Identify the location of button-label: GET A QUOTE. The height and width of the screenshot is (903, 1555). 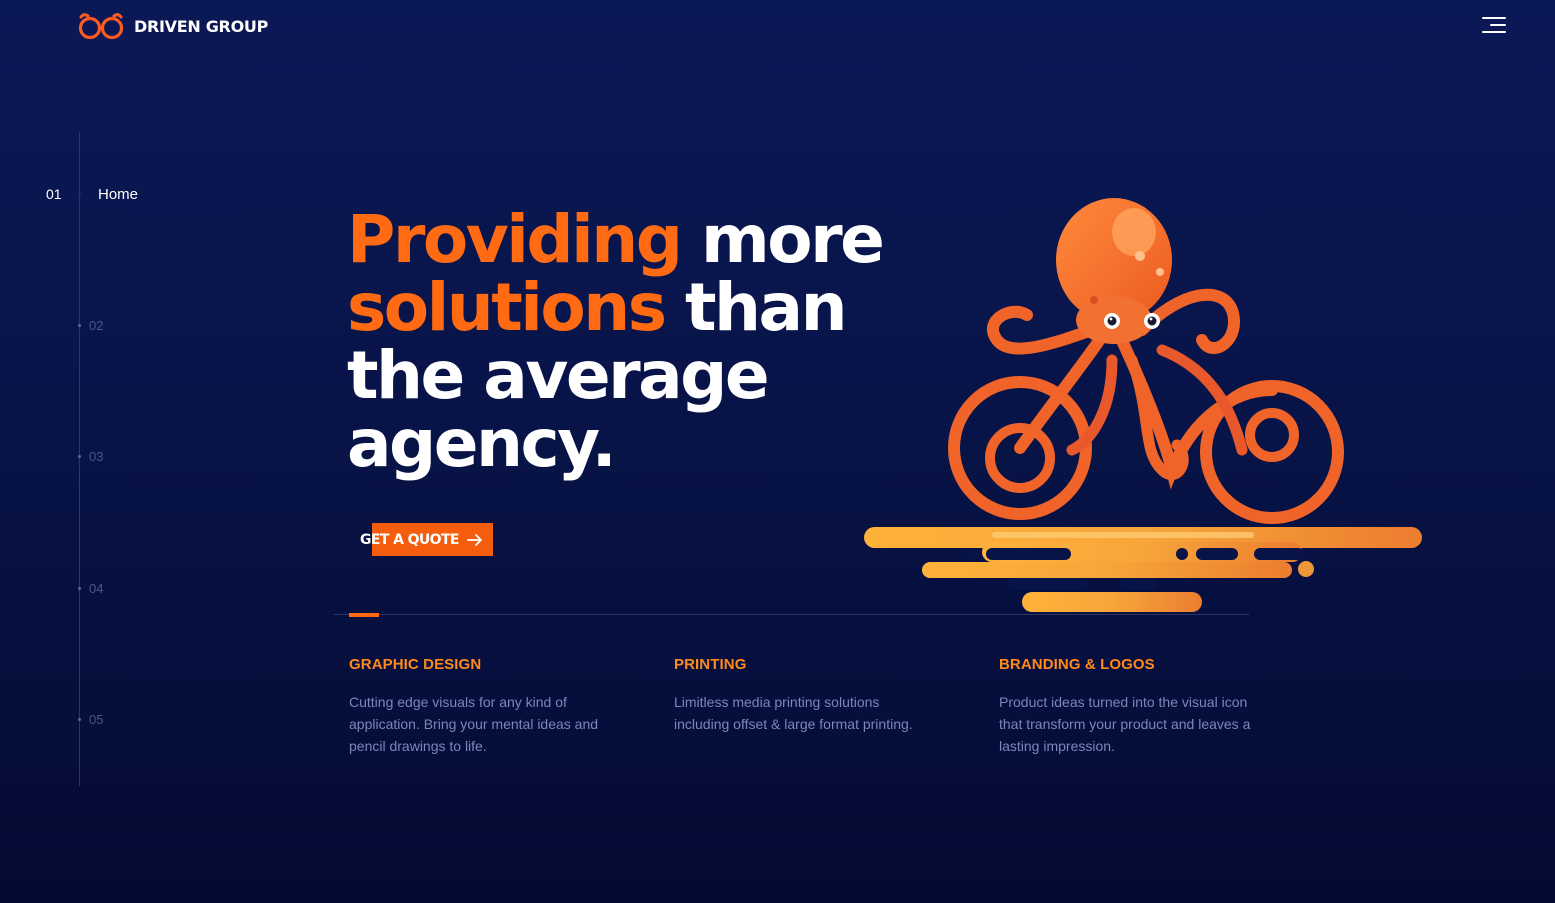
(409, 539).